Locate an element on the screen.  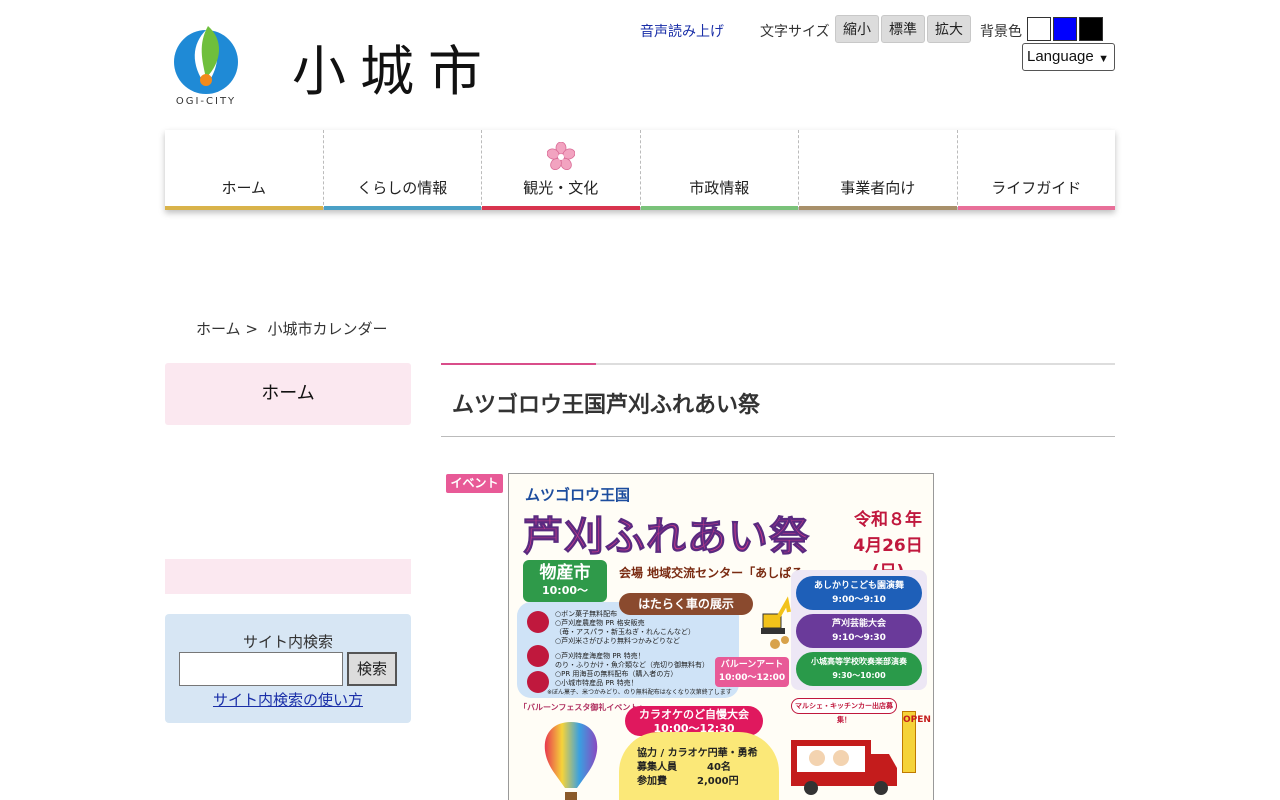
logo-text: OGI-CITY is located at coordinates (206, 101).